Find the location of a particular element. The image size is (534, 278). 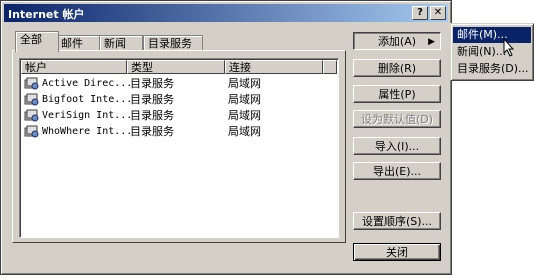

list-header: 帐户 类型 连接 is located at coordinates (179, 67).